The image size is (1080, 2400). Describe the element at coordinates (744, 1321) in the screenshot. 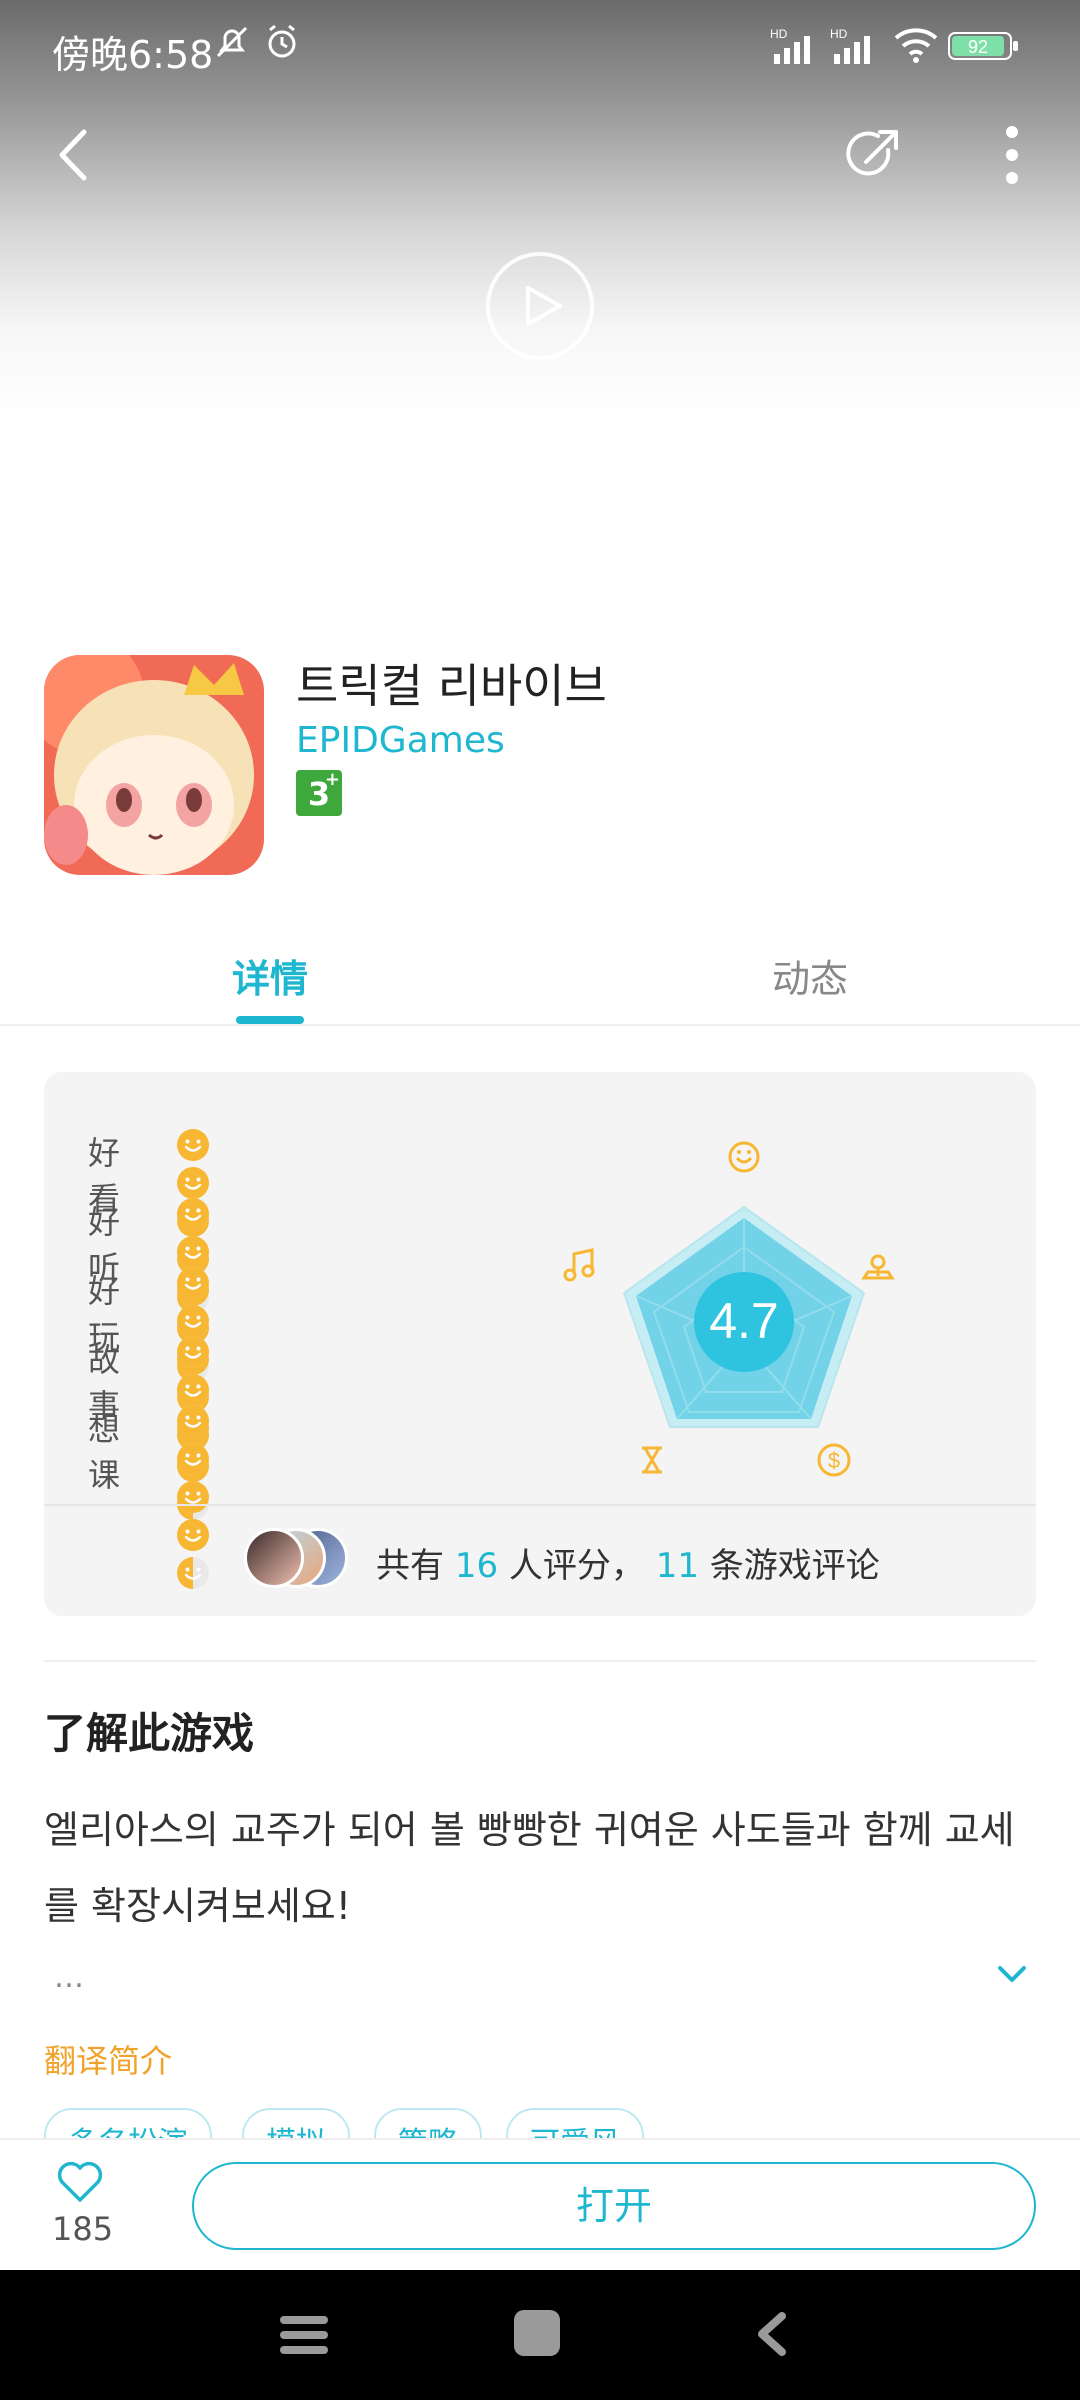

I see `overall-score: 4.7` at that location.